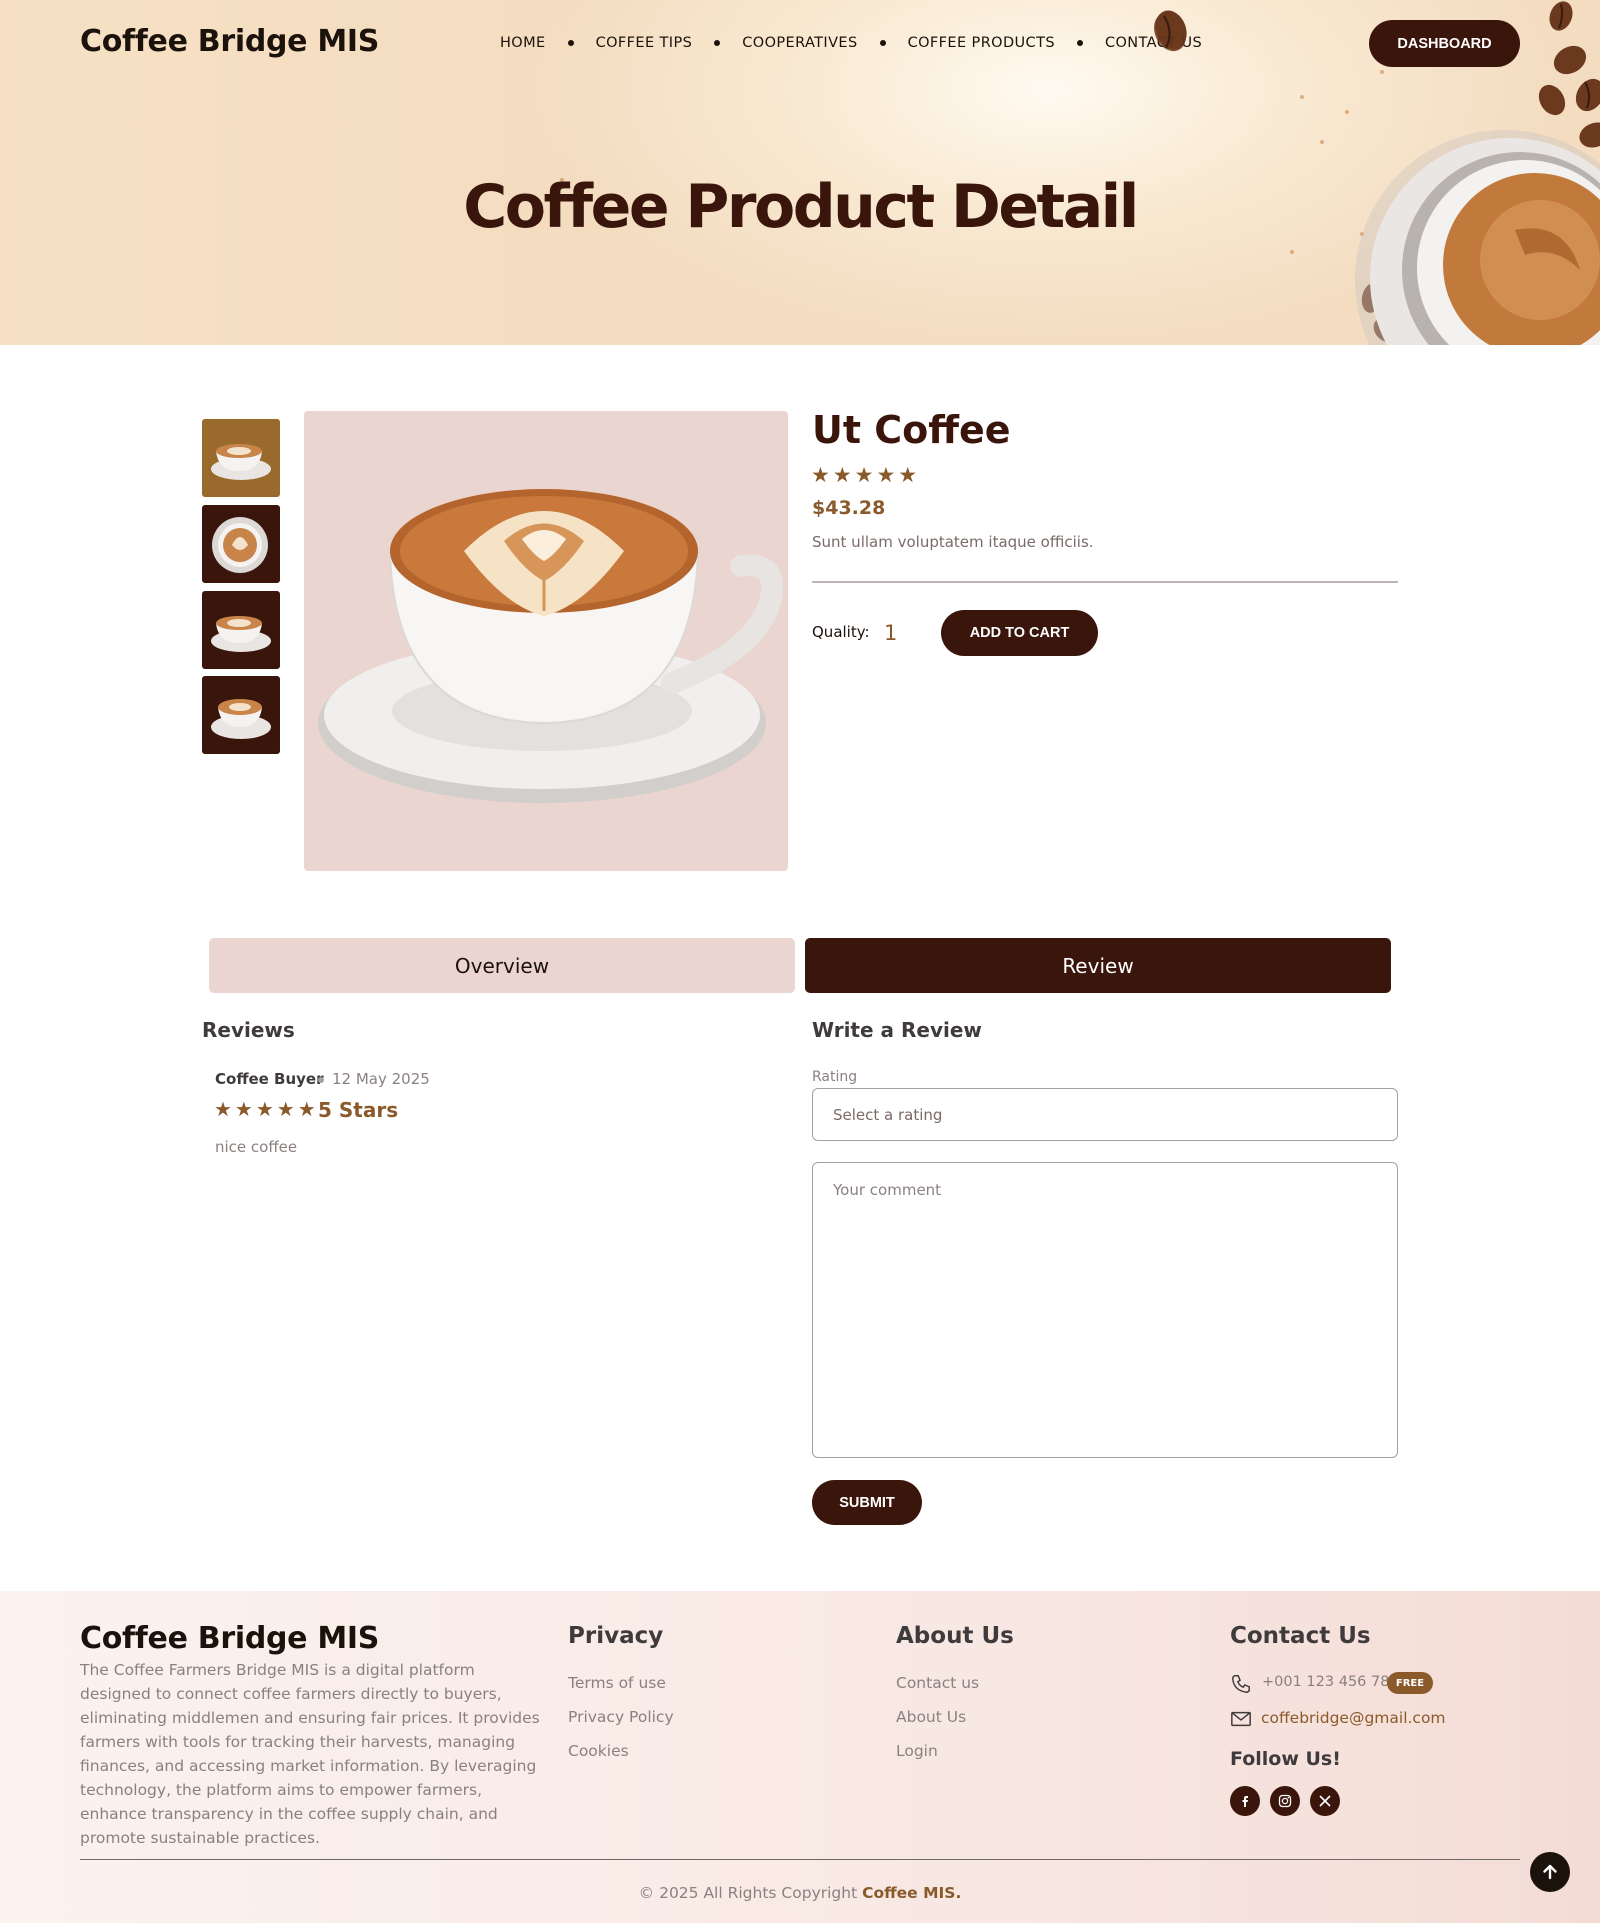  Describe the element at coordinates (358, 1110) in the screenshot. I see `review-rating-score: 5 Stars` at that location.